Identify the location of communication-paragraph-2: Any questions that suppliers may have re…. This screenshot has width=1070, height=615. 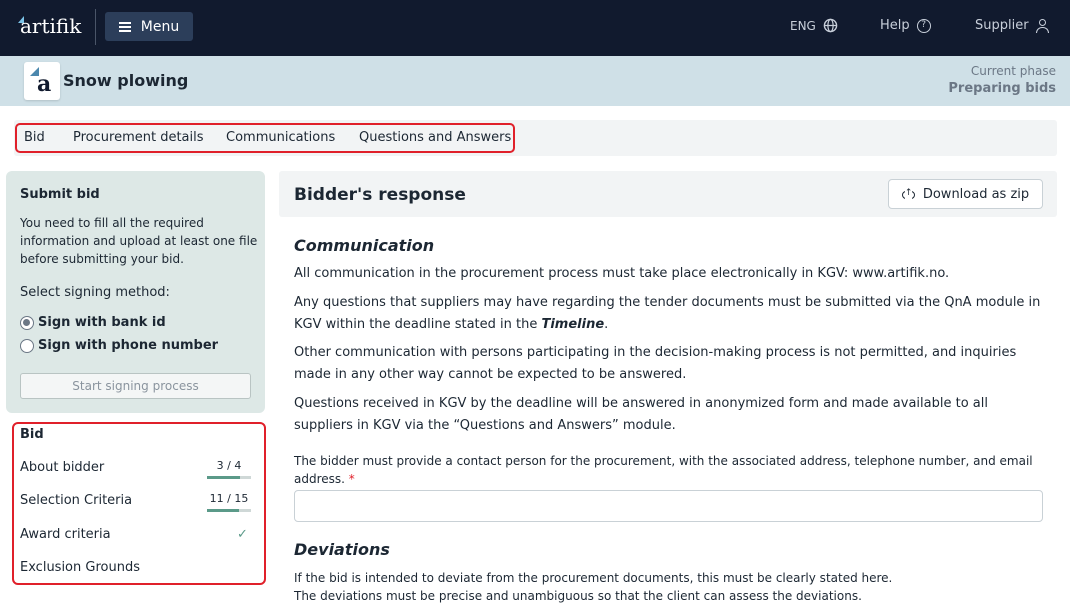
(671, 314).